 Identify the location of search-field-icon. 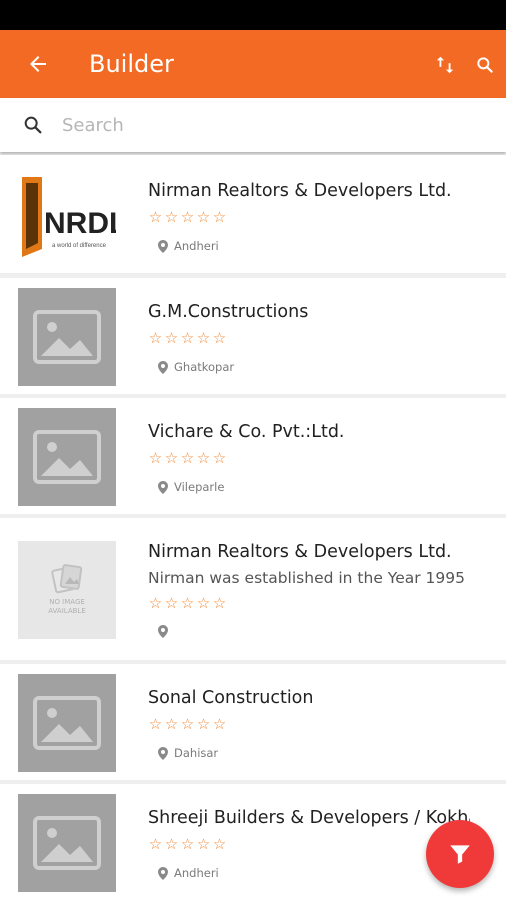
(33, 125).